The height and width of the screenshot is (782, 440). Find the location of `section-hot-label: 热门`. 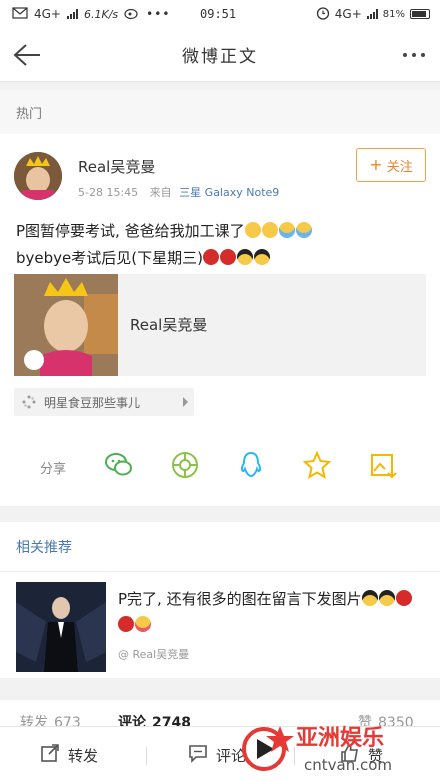

section-hot-label: 热门 is located at coordinates (220, 112).